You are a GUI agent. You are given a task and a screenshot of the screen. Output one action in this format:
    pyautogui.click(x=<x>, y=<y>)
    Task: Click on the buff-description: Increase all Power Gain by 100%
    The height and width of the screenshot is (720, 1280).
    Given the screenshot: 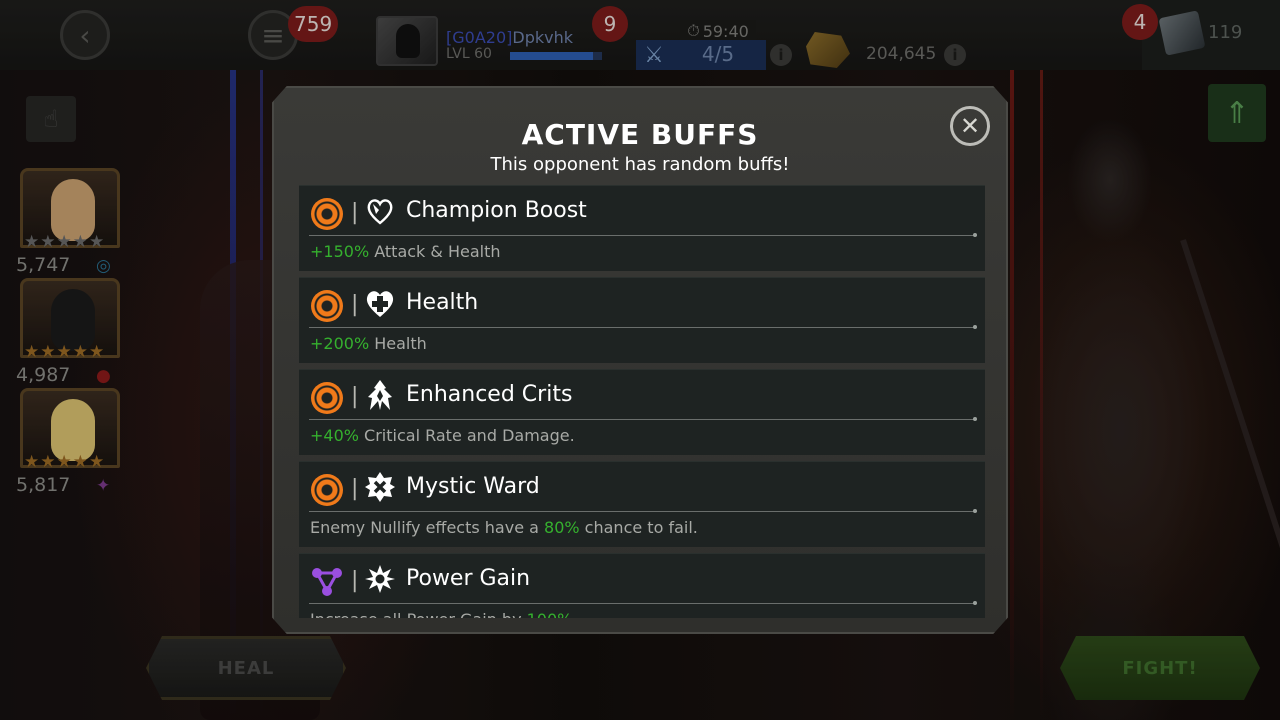 What is the action you would take?
    pyautogui.click(x=441, y=614)
    